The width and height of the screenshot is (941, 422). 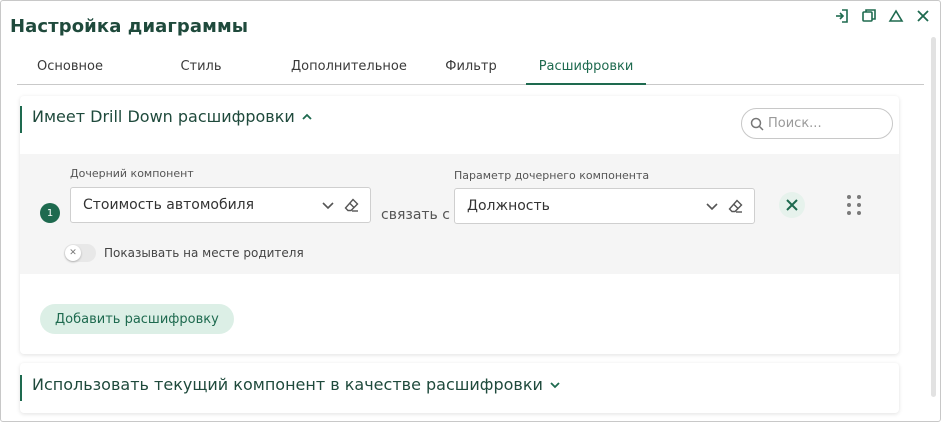 What do you see at coordinates (70, 67) in the screenshot?
I see `tab-main: Основное` at bounding box center [70, 67].